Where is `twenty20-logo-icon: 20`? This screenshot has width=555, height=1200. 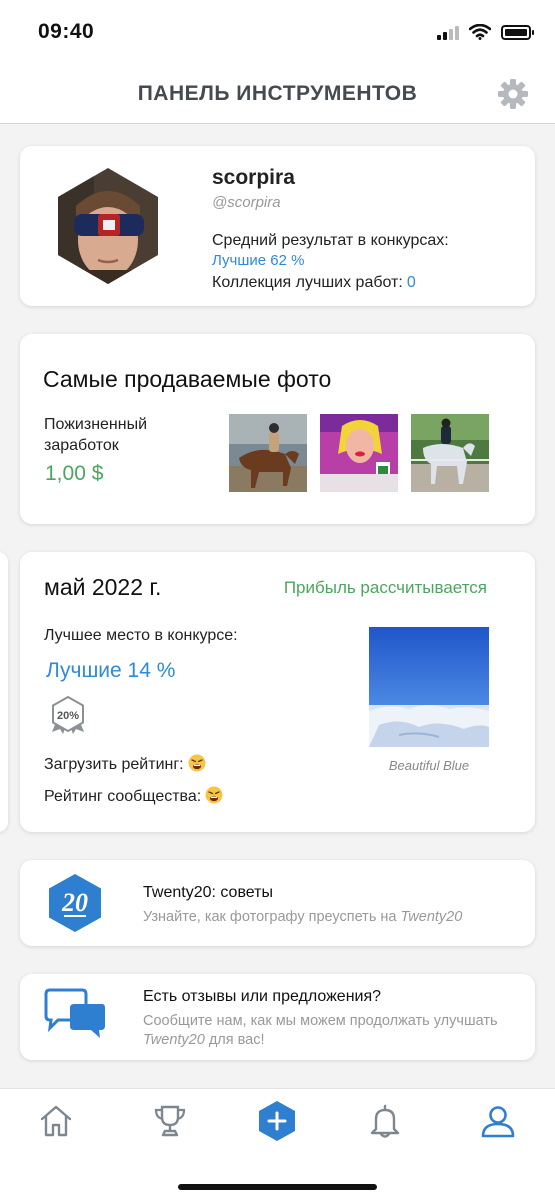
twenty20-logo-icon: 20 is located at coordinates (75, 903).